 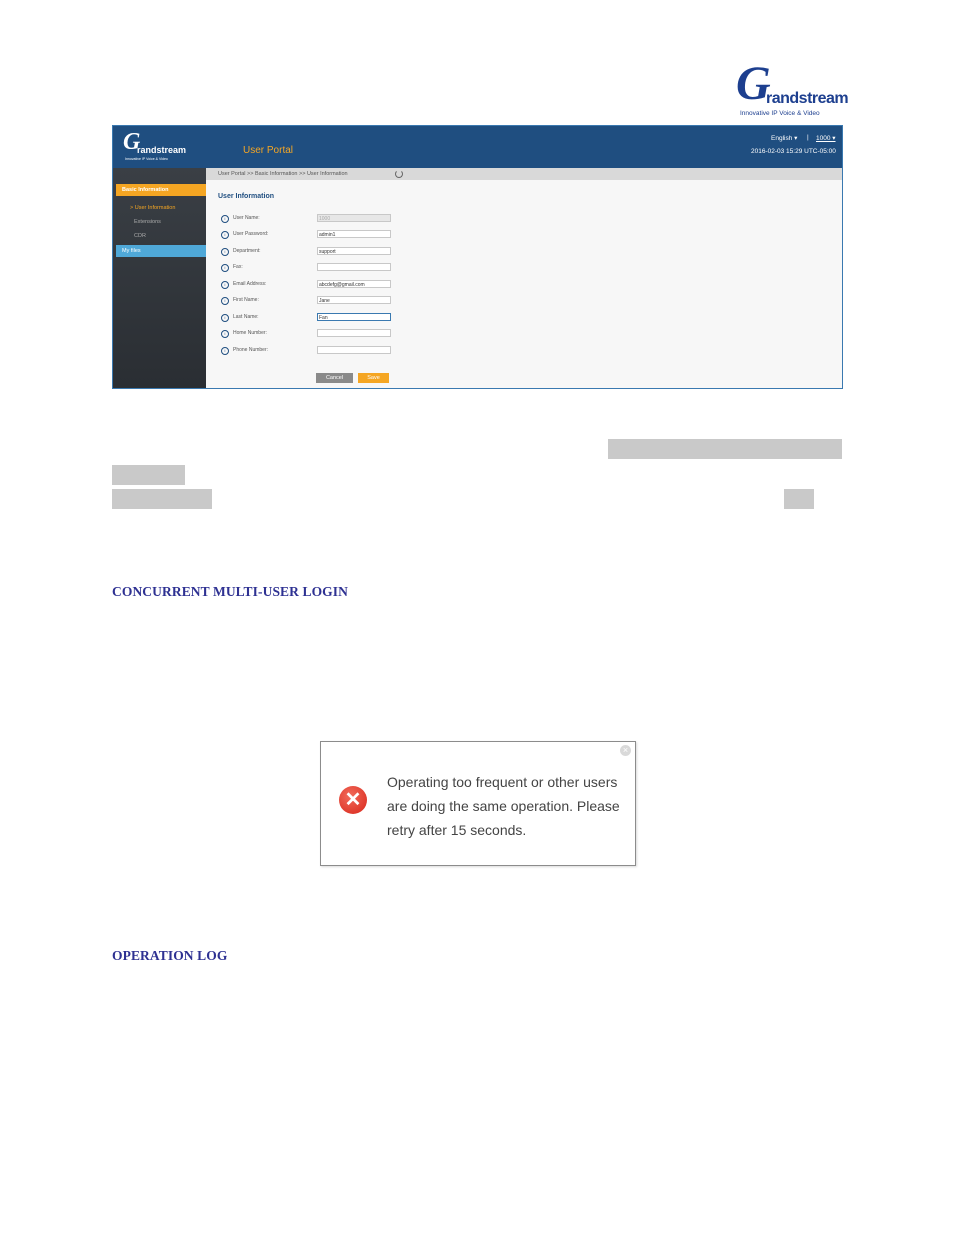 What do you see at coordinates (354, 267) in the screenshot?
I see `fax-field` at bounding box center [354, 267].